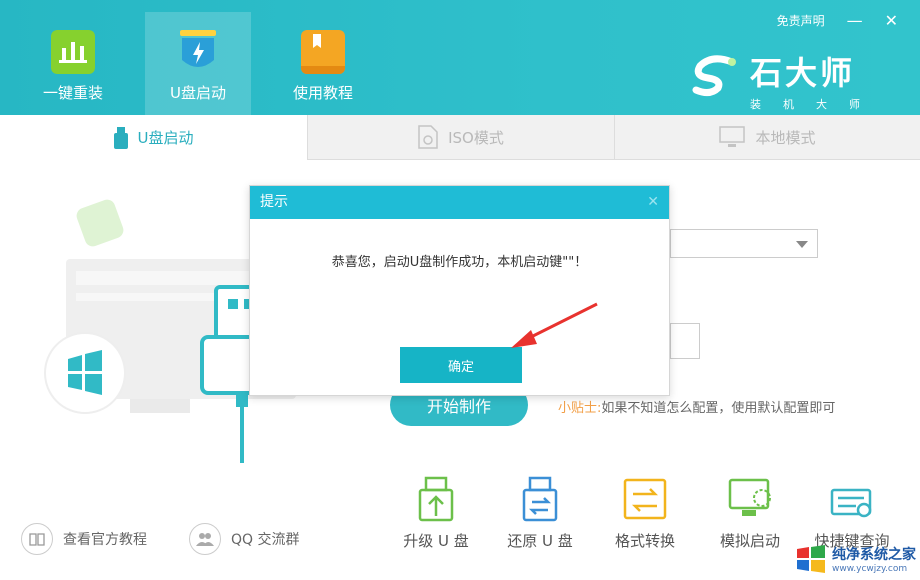 Image resolution: width=920 pixels, height=580 pixels. I want to click on usb-shield-icon, so click(198, 48).